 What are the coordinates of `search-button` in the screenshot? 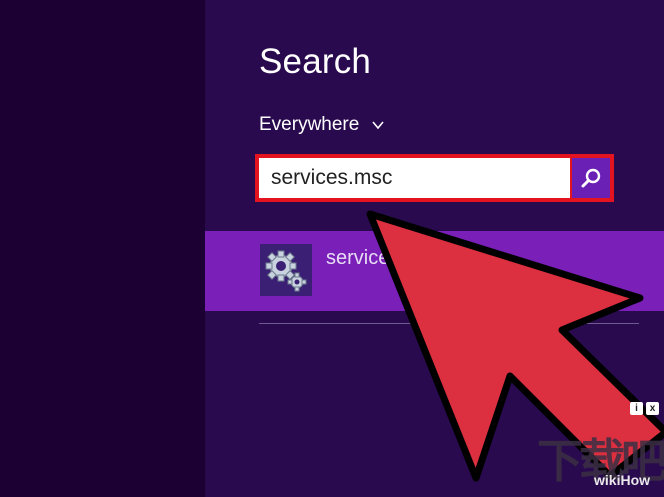 It's located at (590, 178).